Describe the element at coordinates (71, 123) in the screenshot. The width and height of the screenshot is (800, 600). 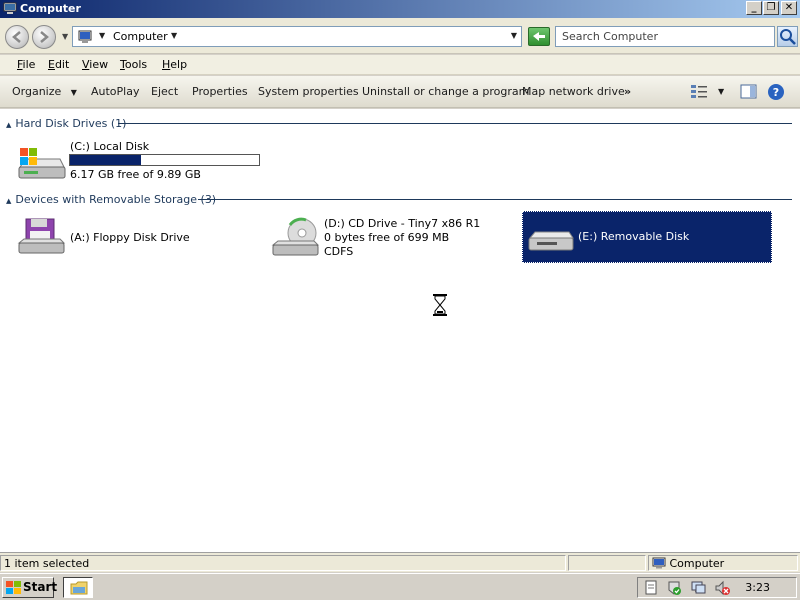
I see `group-header-label: Hard Disk Drives (1)` at that location.